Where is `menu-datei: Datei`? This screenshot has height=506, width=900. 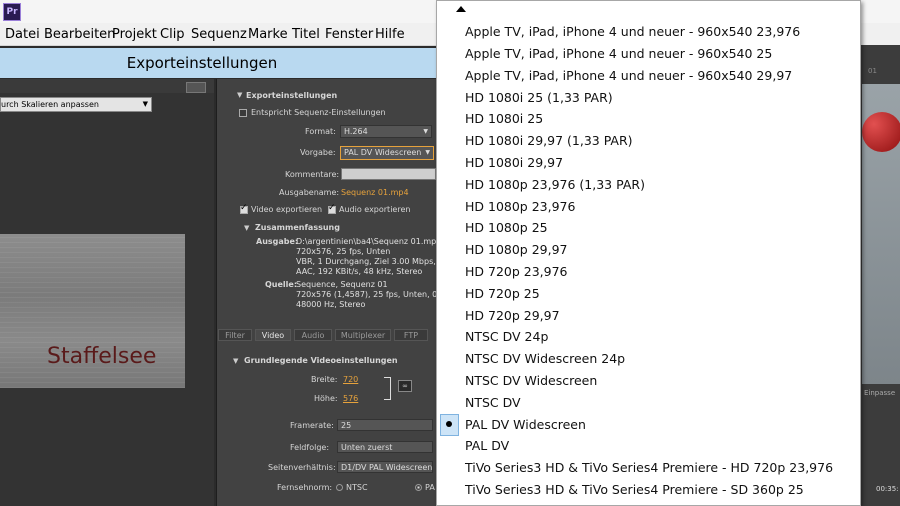
menu-datei: Datei is located at coordinates (22, 34).